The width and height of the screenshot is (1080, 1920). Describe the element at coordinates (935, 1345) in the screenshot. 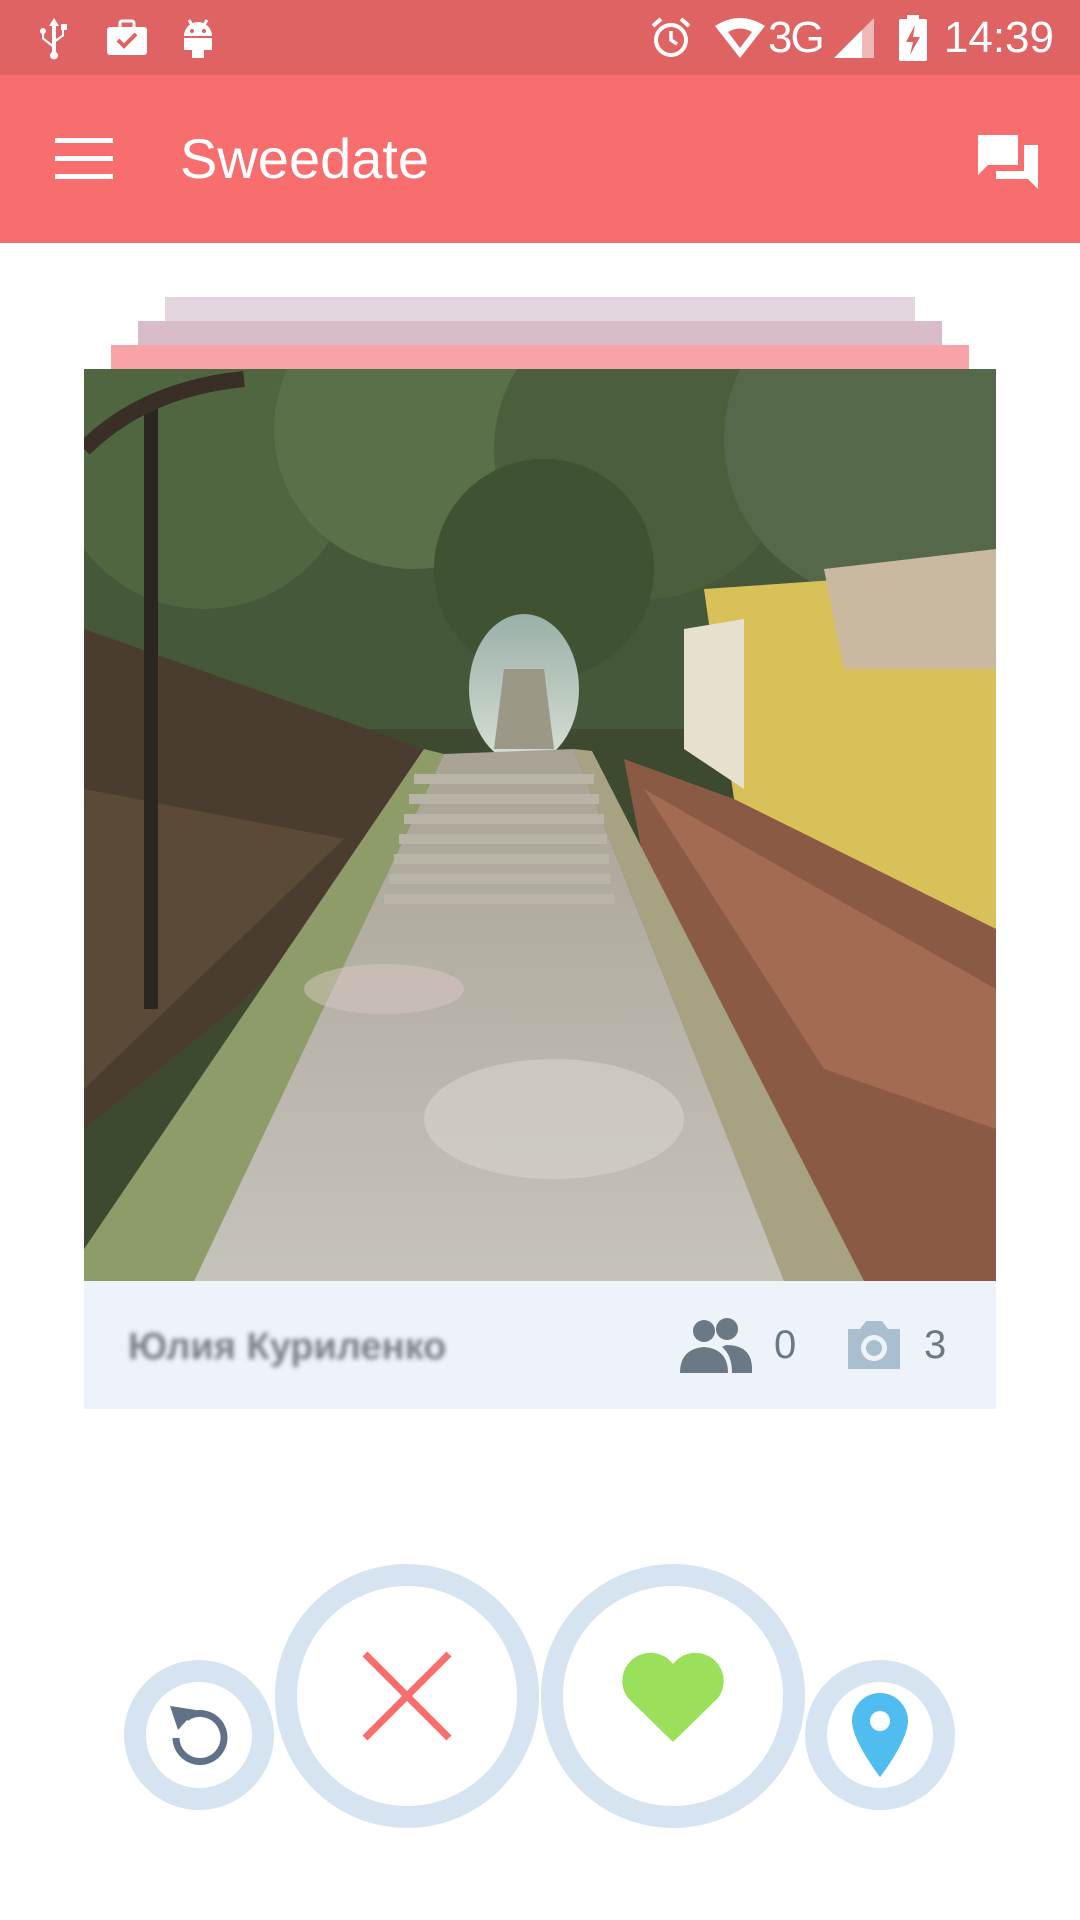

I see `photos-count: 3` at that location.